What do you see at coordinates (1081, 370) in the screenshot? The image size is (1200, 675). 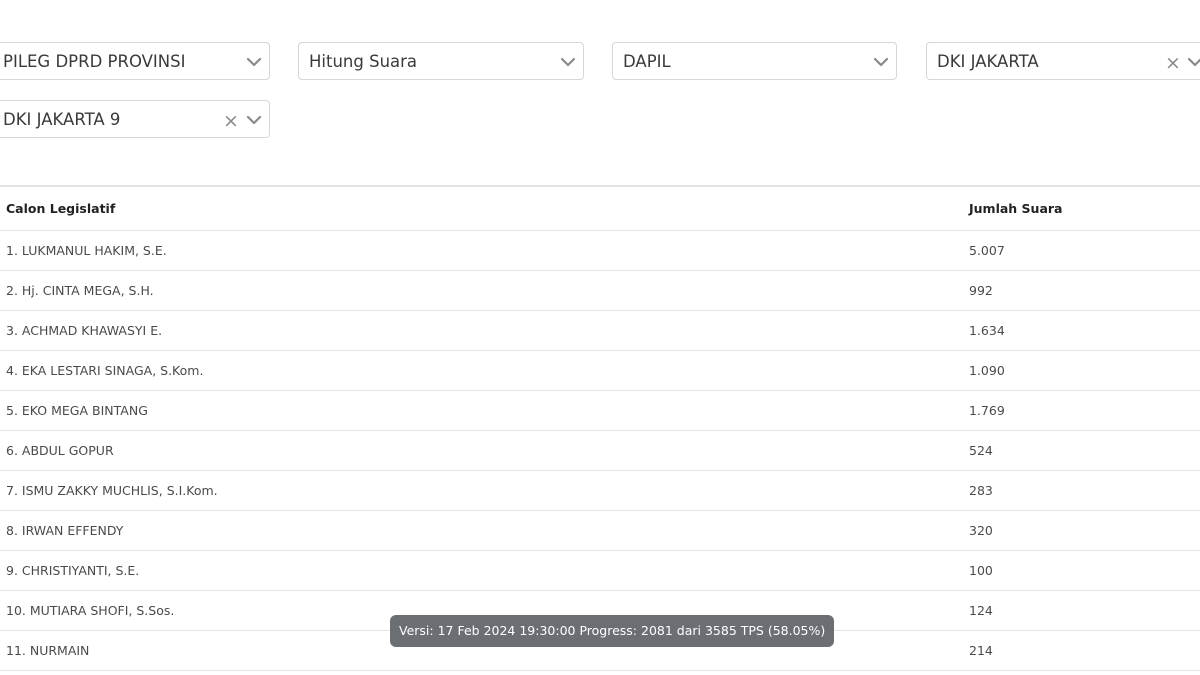 I see `vote-count: 1.090` at bounding box center [1081, 370].